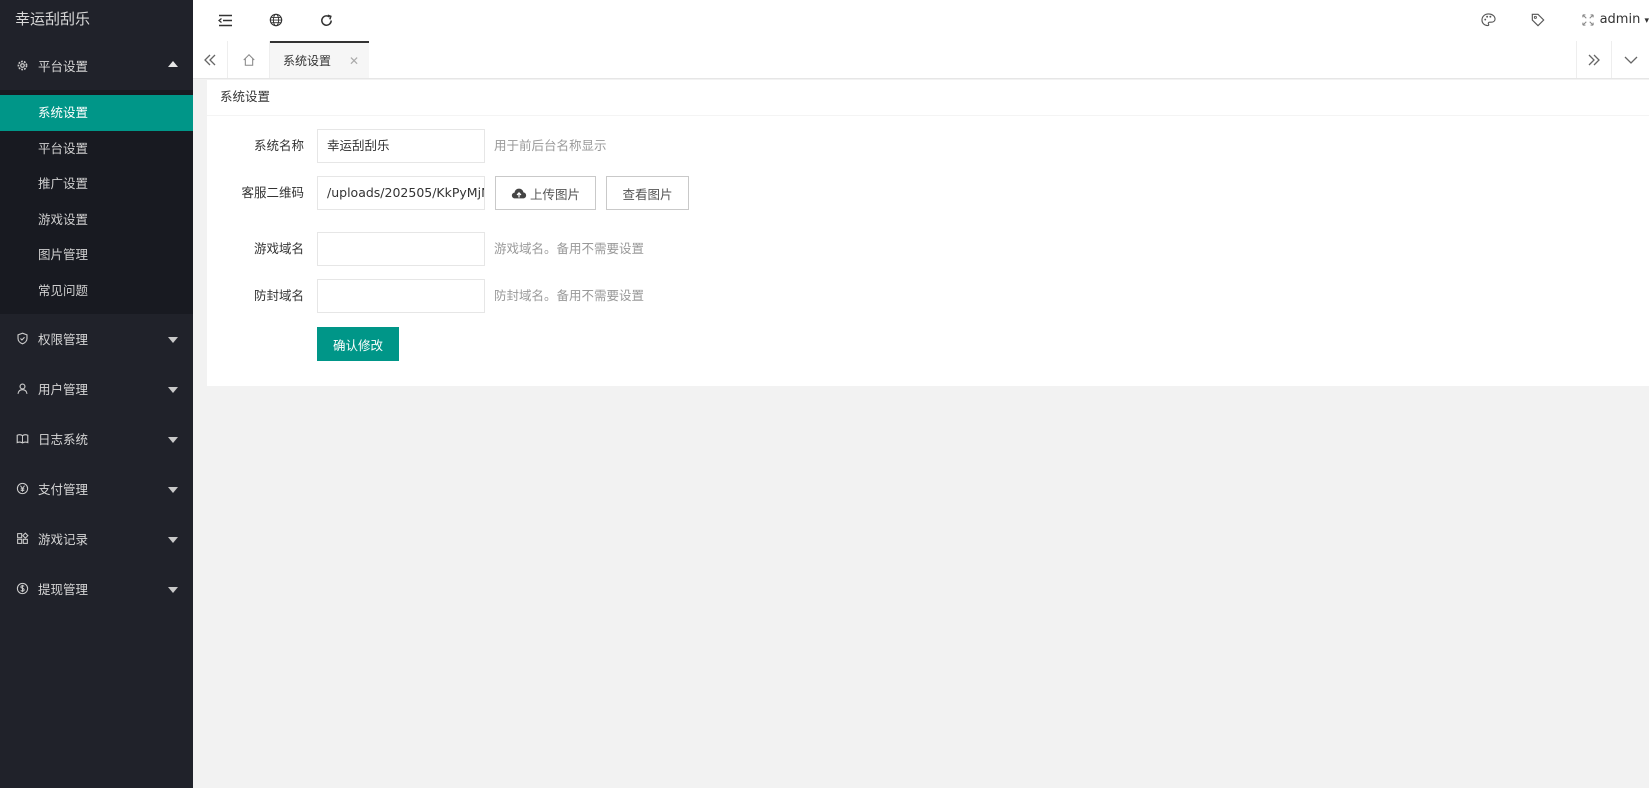  I want to click on menu-head-platform: 平台设置, so click(96, 65).